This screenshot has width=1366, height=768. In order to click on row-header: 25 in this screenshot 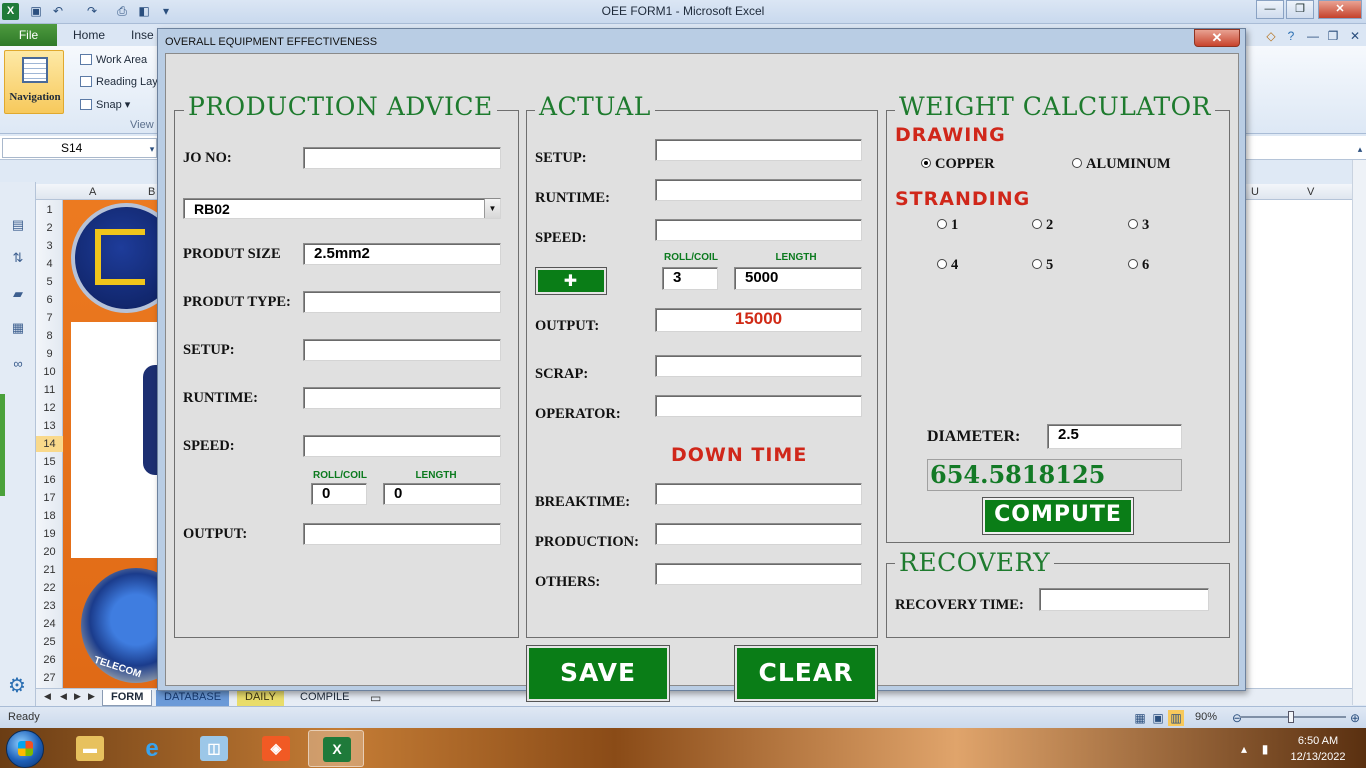, I will do `click(49, 642)`.